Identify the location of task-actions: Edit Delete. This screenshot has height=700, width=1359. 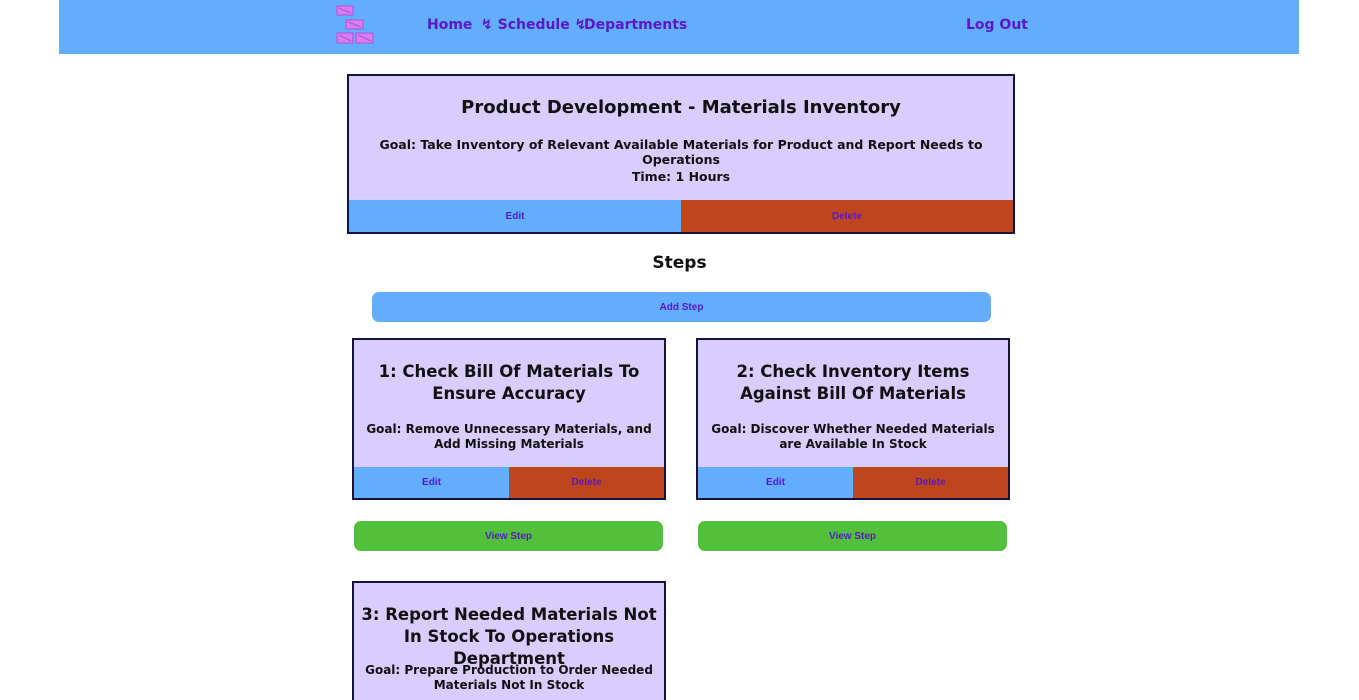
(681, 216).